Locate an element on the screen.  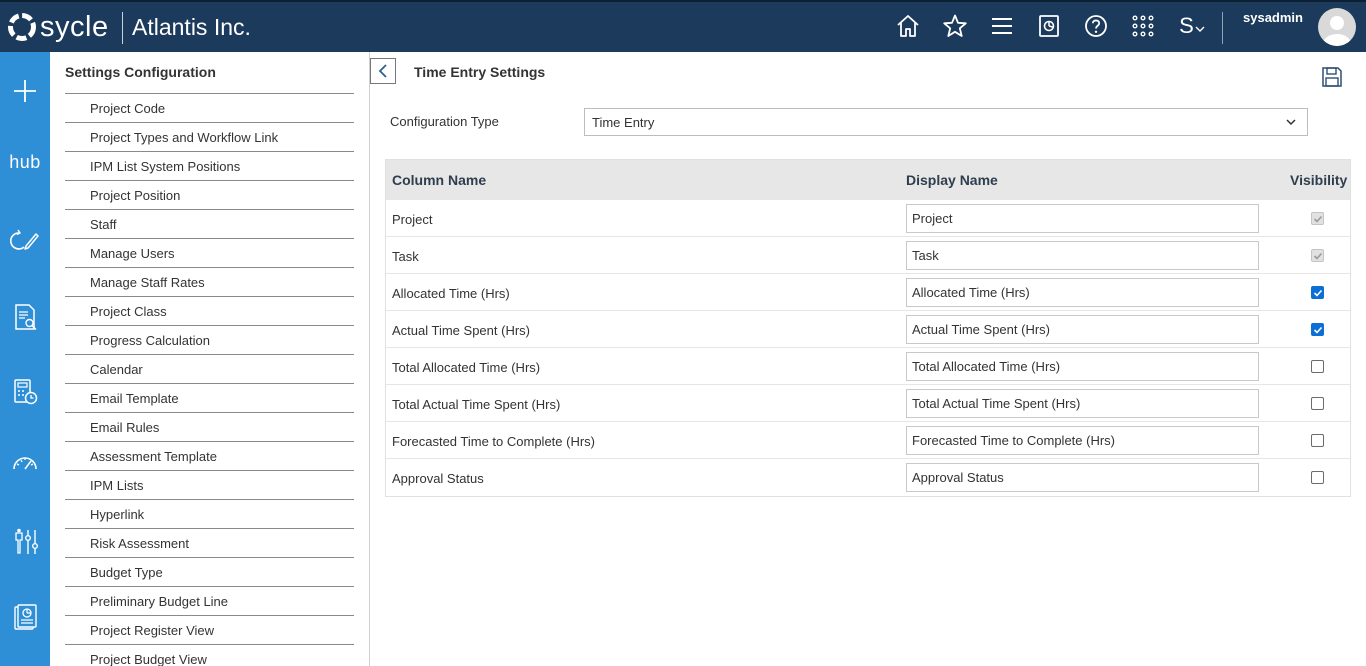
table-row: Project is located at coordinates (868, 218).